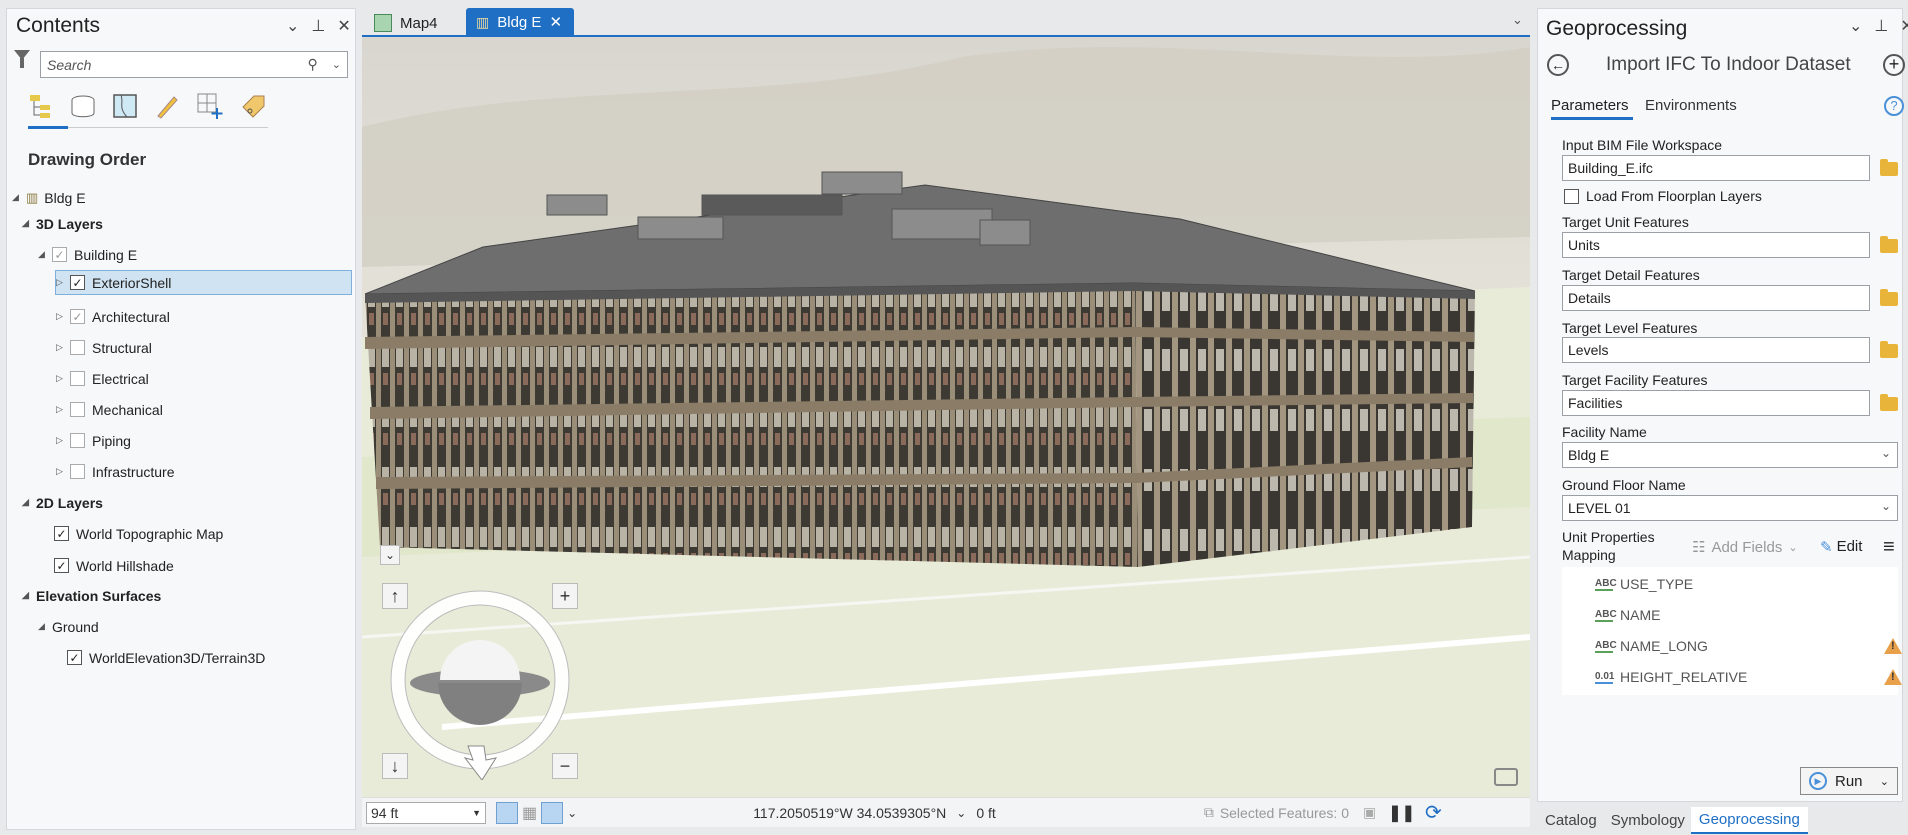 The width and height of the screenshot is (1908, 835). What do you see at coordinates (253, 106) in the screenshot?
I see `list-by-labeling-icon` at bounding box center [253, 106].